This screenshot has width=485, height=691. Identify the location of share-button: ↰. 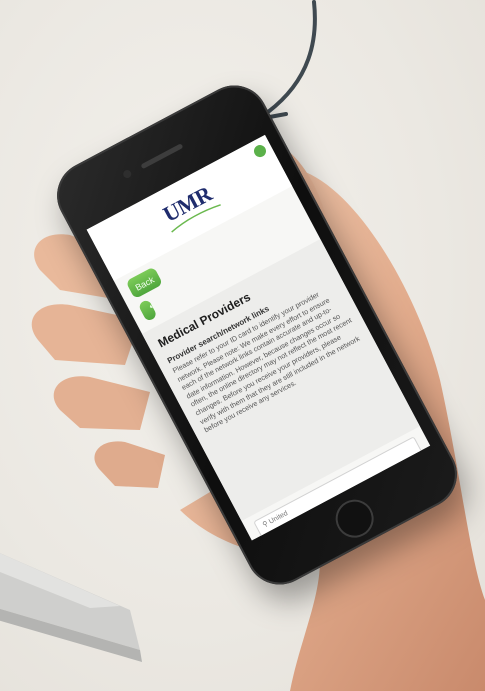
(148, 310).